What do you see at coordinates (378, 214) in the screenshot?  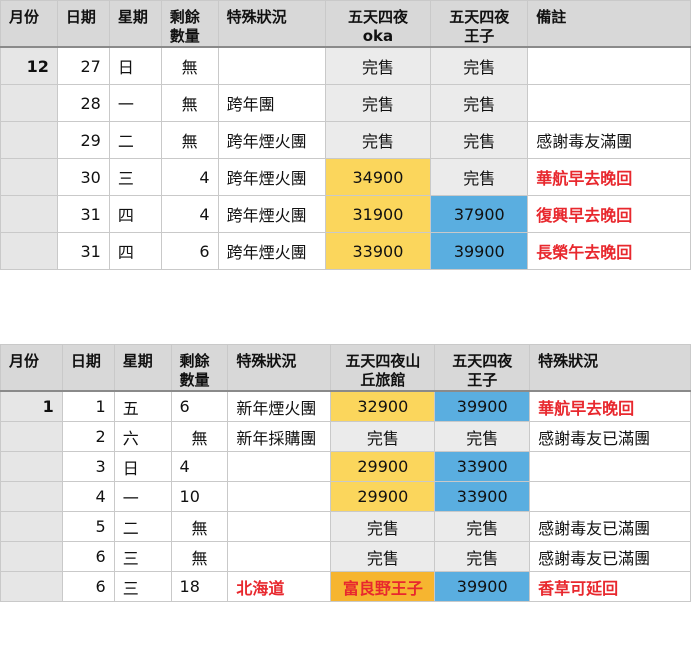 I see `price-cell-package-1: 31900` at bounding box center [378, 214].